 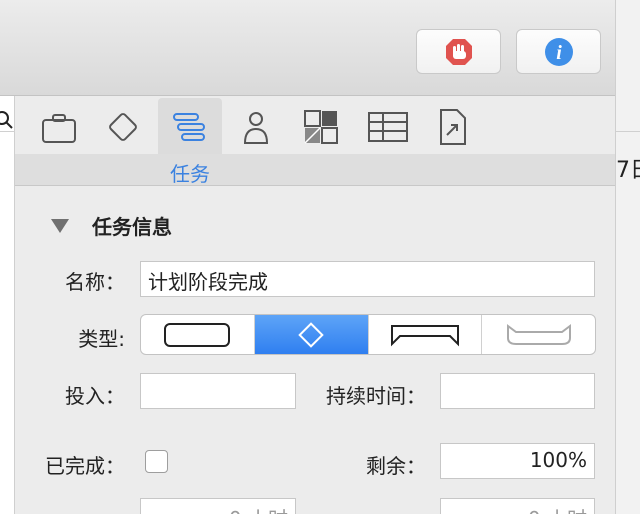 I want to click on partial-left-field: 0 小时, so click(x=218, y=506).